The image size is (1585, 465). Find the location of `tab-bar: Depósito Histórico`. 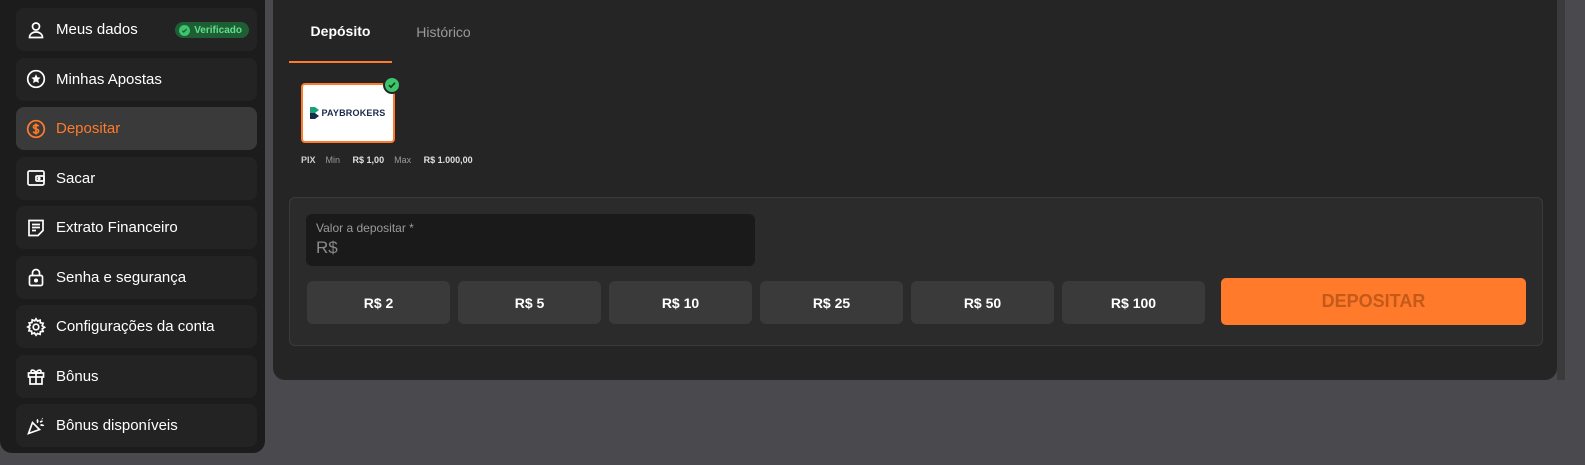

tab-bar: Depósito Histórico is located at coordinates (392, 31).